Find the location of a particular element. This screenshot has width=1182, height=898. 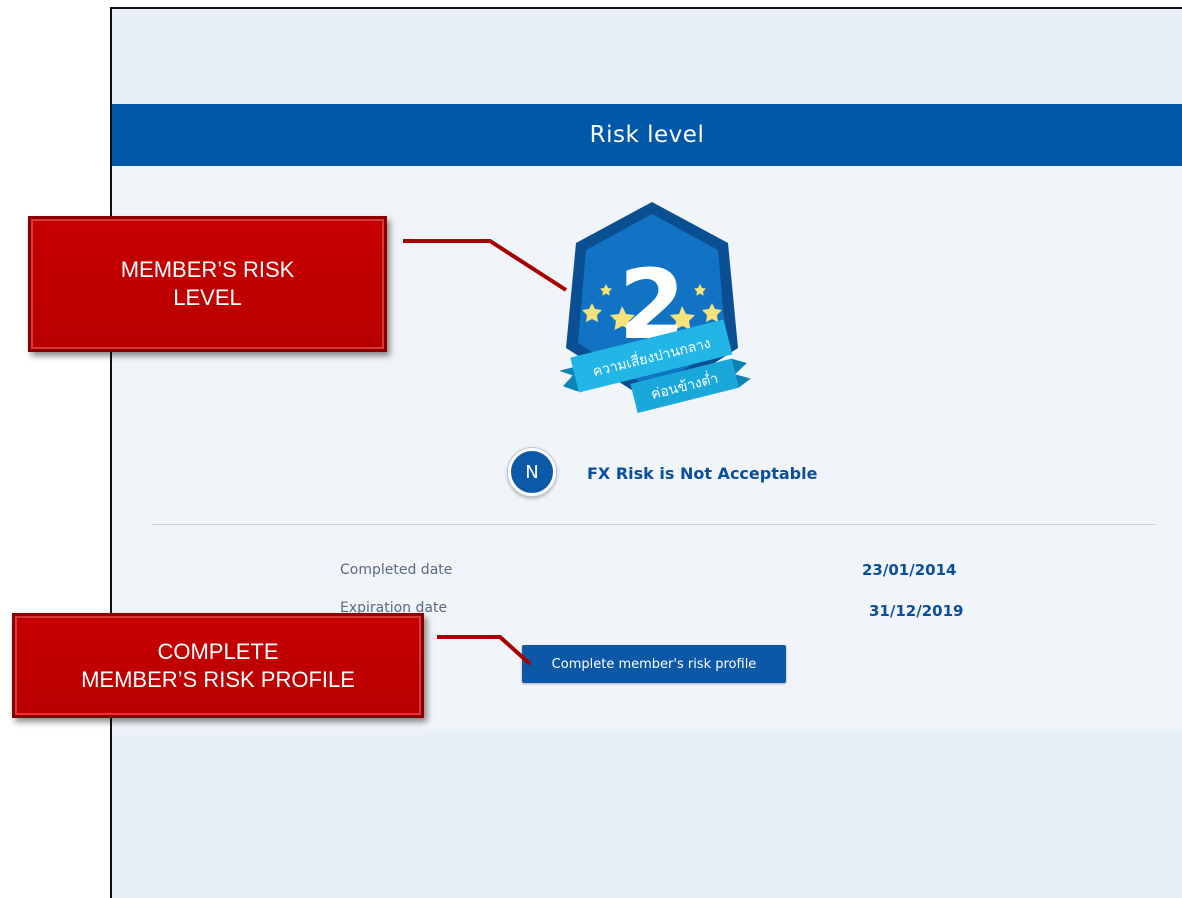

header-bar: Risk level is located at coordinates (647, 135).